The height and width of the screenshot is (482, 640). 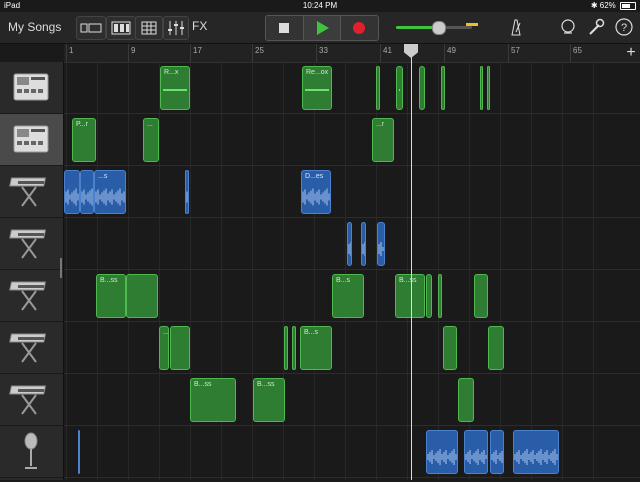 I want to click on tracks-view-button, so click(x=121, y=28).